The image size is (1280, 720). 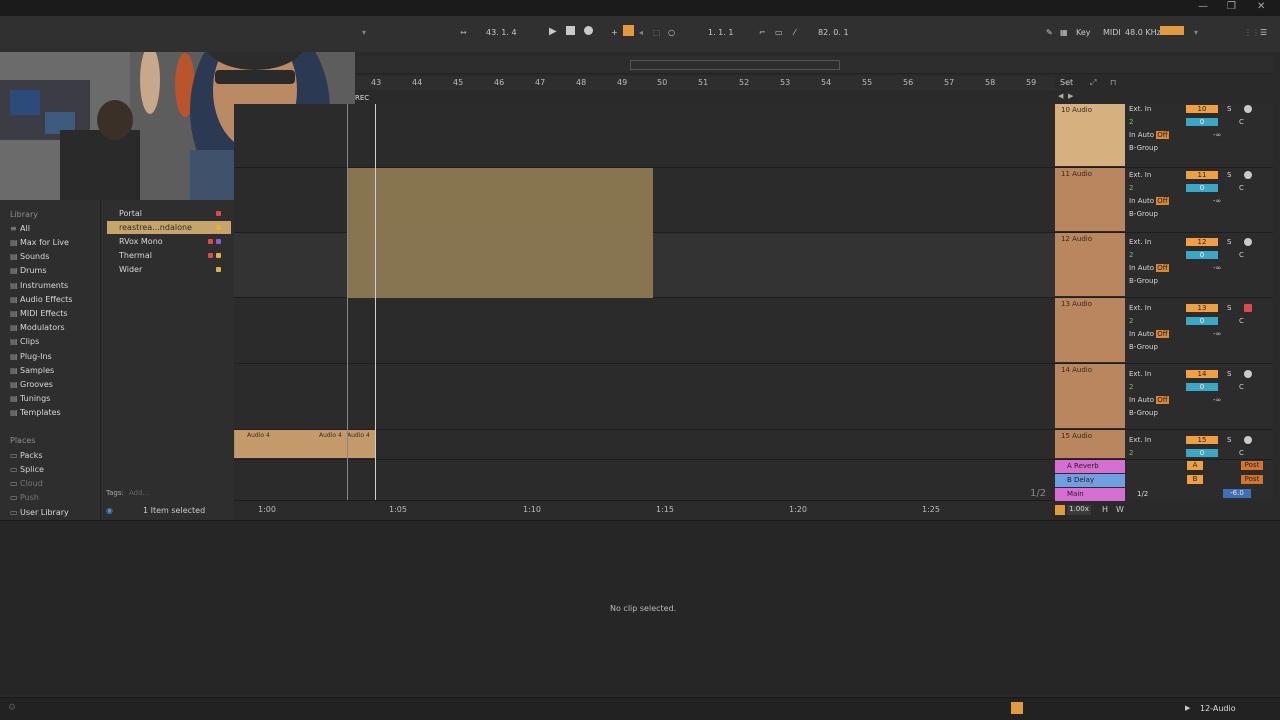 What do you see at coordinates (39, 285) in the screenshot?
I see `library-item-instruments: ▤ Instruments` at bounding box center [39, 285].